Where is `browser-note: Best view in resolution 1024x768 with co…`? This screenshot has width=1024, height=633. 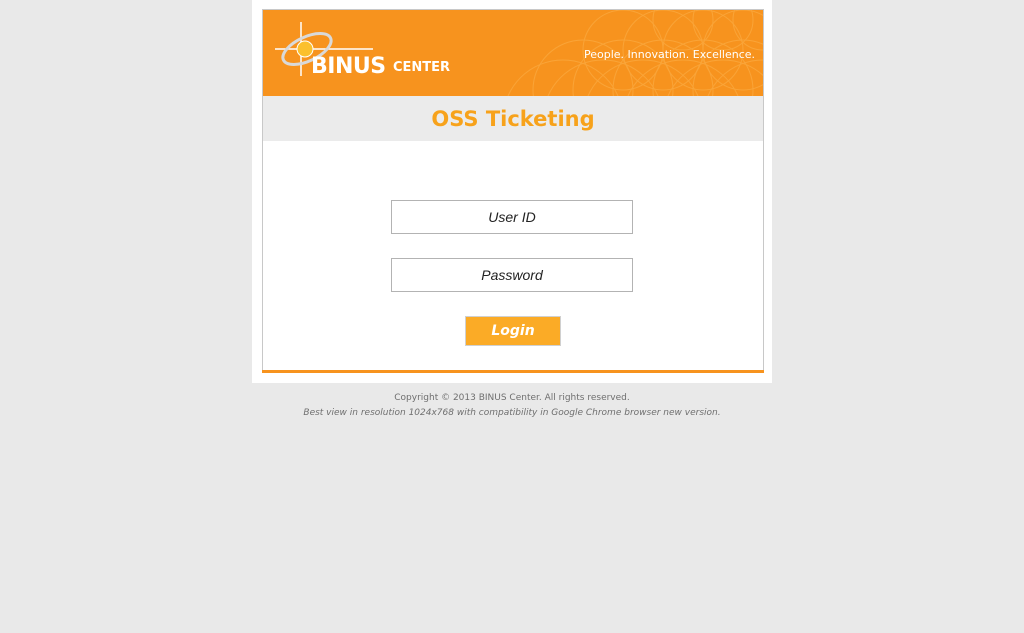 browser-note: Best view in resolution 1024x768 with co… is located at coordinates (512, 413).